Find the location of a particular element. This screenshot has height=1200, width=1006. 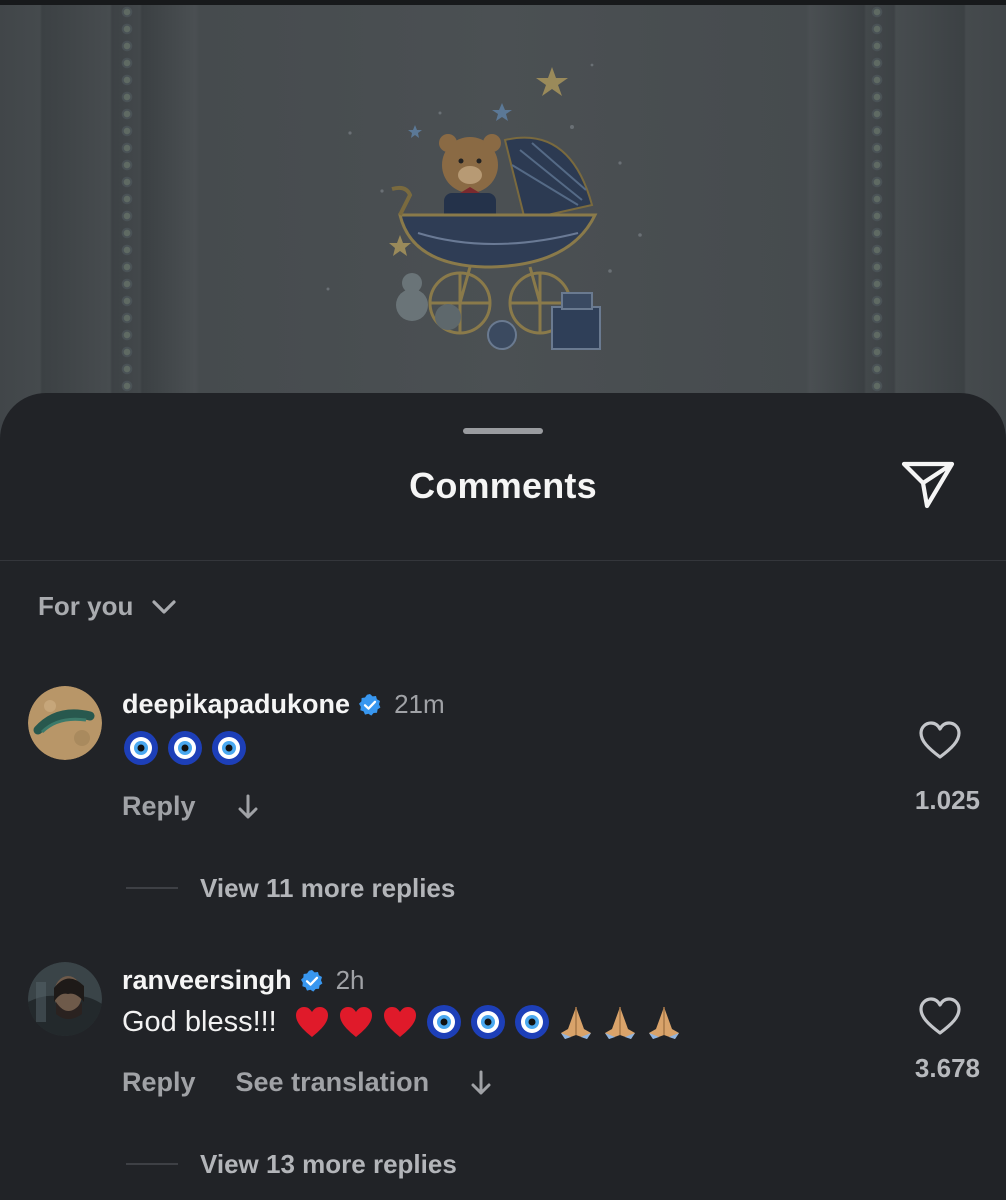

comment-text: God bless!!! is located at coordinates (402, 1022).